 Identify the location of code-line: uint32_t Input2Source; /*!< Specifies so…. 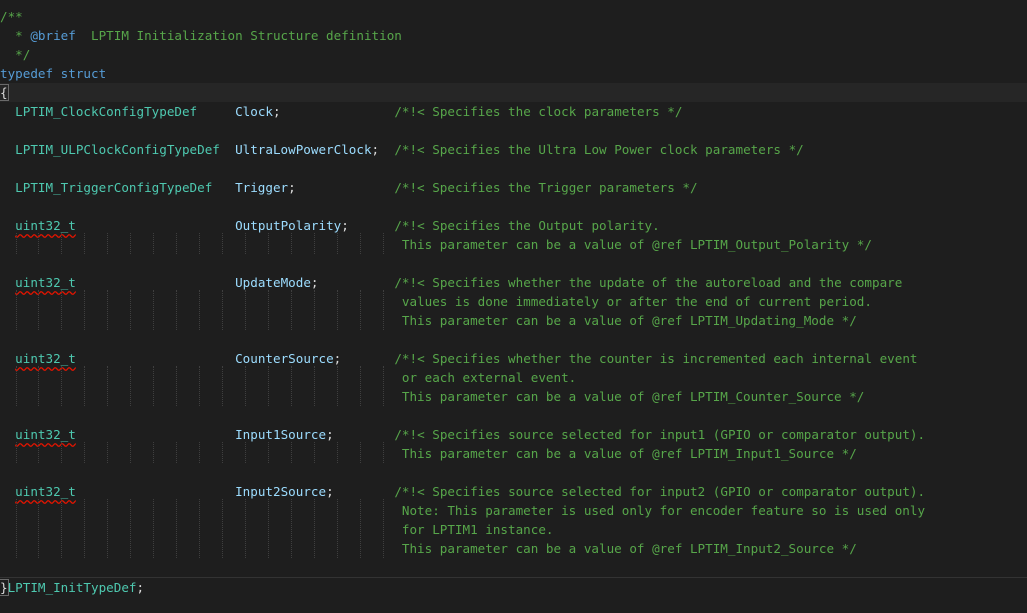
(470, 491).